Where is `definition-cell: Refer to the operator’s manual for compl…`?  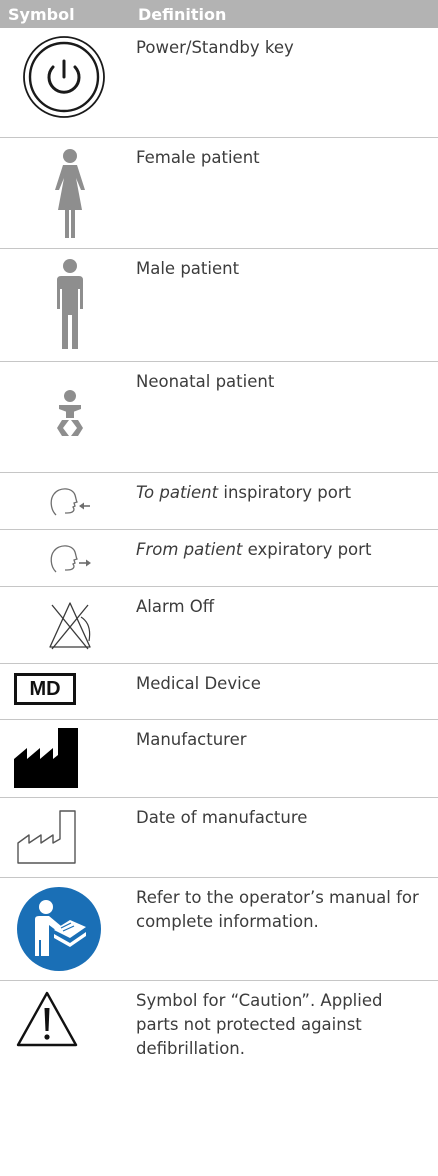
definition-cell: Refer to the operator’s manual for compl… is located at coordinates (287, 929).